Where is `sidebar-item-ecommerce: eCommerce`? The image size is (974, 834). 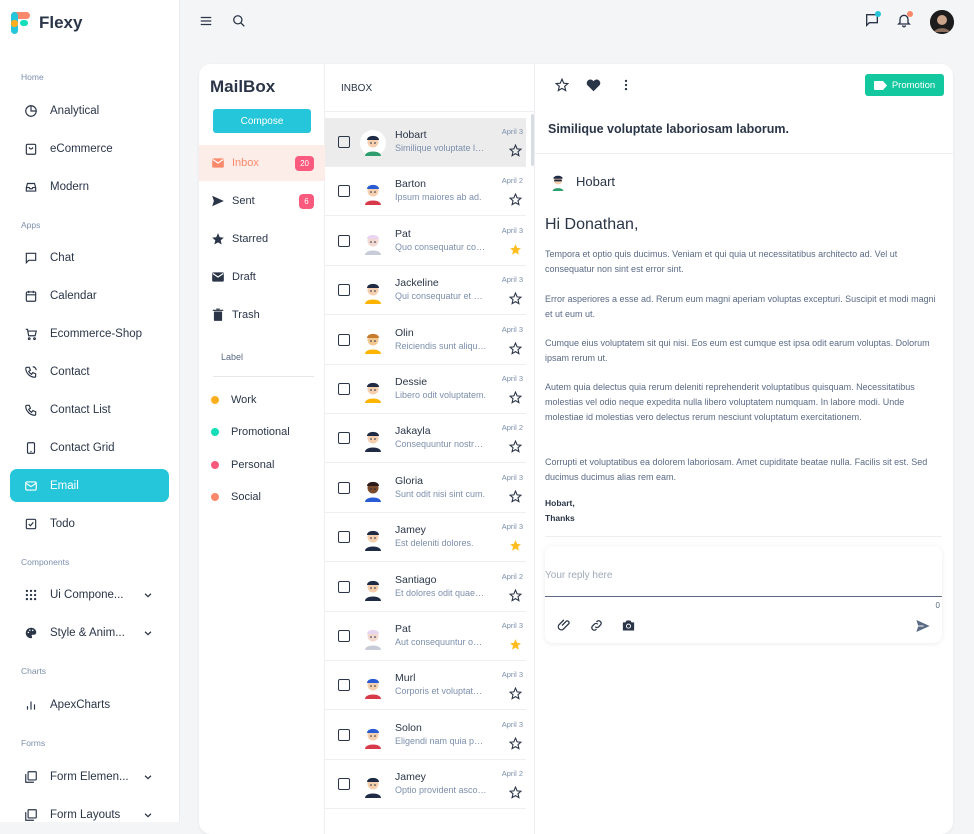
sidebar-item-ecommerce: eCommerce is located at coordinates (89, 148).